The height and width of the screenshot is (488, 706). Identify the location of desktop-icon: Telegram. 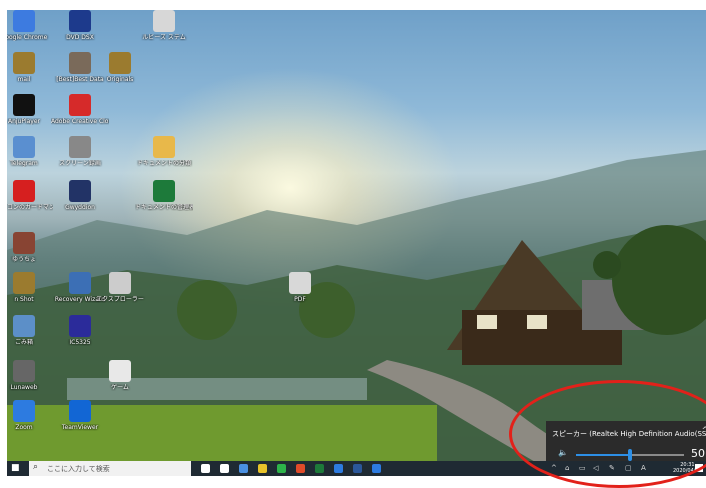
(30, 151).